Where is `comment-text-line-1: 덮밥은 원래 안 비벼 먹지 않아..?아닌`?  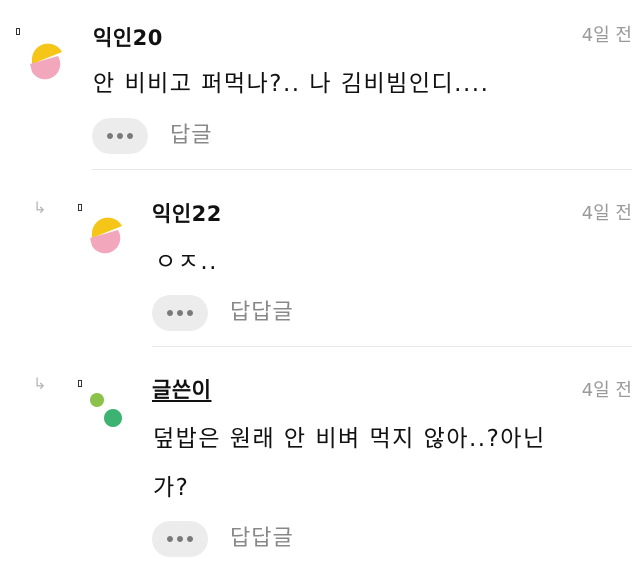
comment-text-line-1: 덮밥은 원래 안 비벼 먹지 않아..?아닌 is located at coordinates (349, 439).